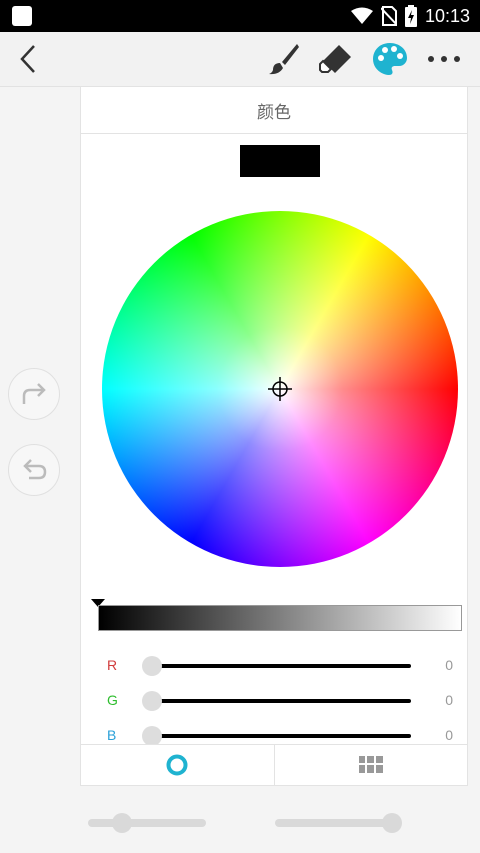  I want to click on color-panel-header: 颜色, so click(274, 110).